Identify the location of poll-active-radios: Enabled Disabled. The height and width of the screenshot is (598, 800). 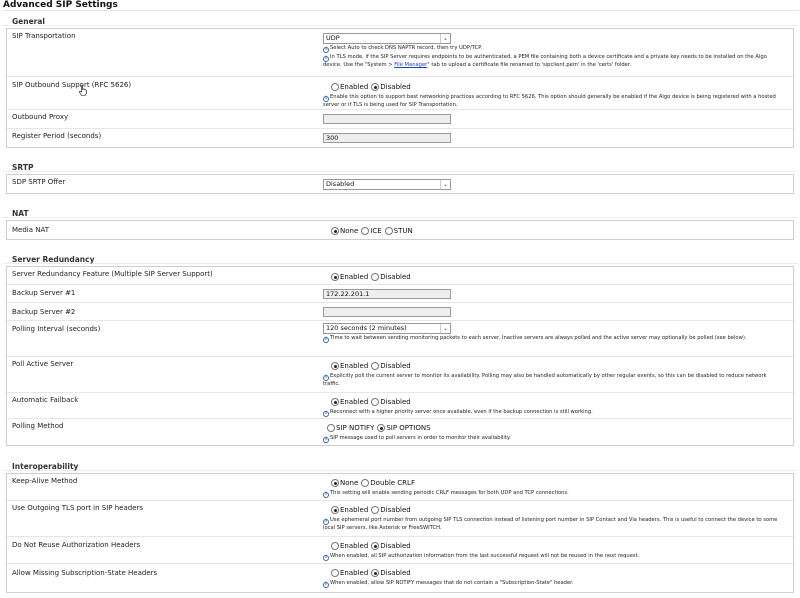
(372, 366).